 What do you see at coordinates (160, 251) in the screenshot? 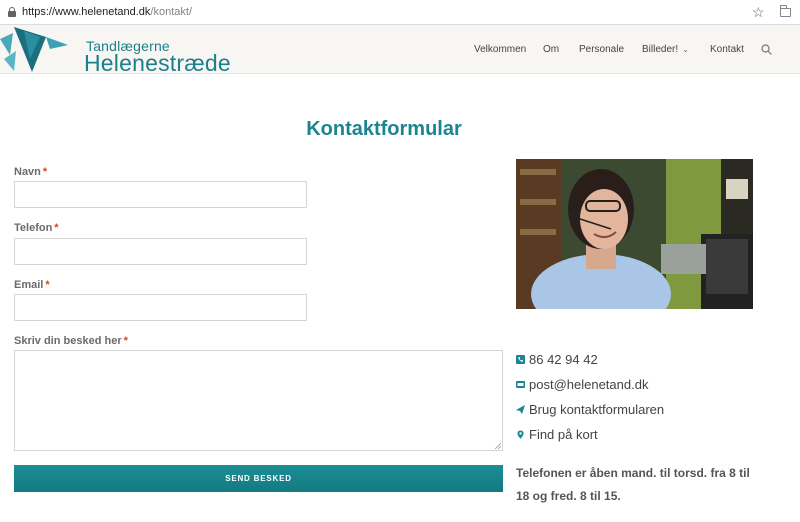
I see `phone-input` at bounding box center [160, 251].